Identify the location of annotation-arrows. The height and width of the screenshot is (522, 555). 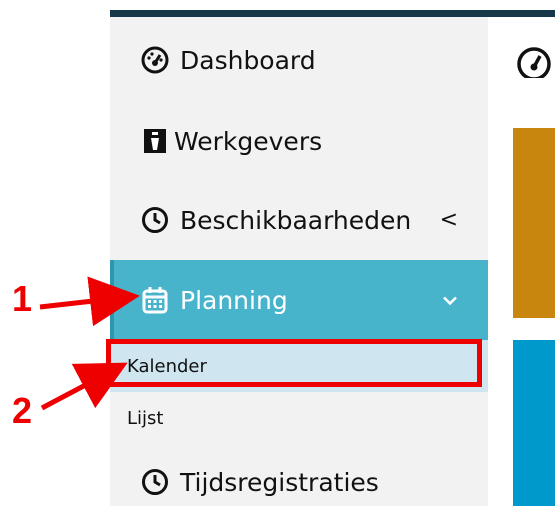
(89, 343).